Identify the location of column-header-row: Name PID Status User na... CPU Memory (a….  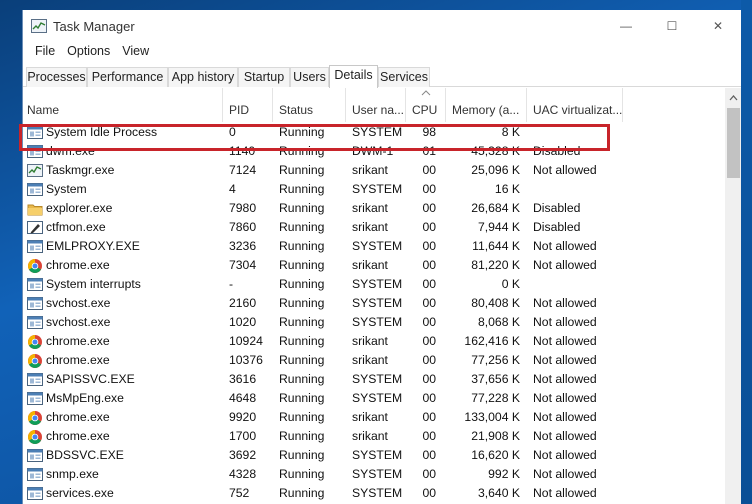
(374, 105).